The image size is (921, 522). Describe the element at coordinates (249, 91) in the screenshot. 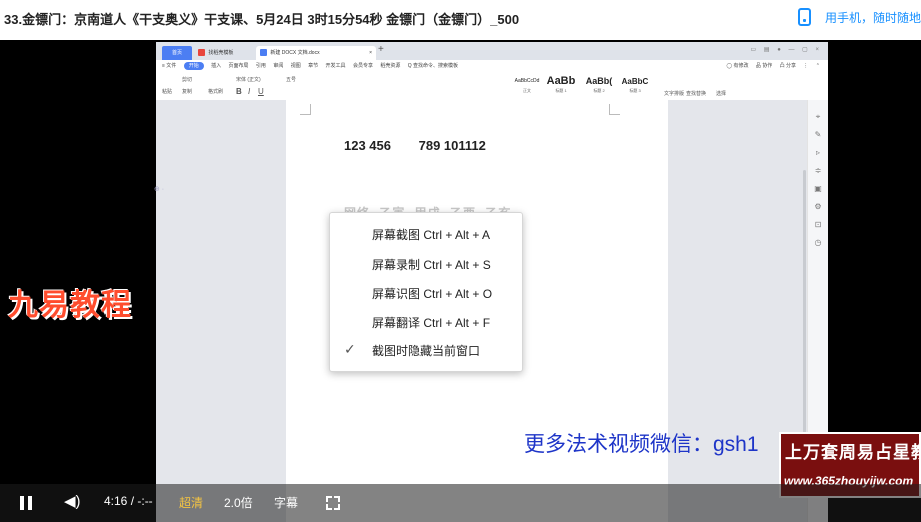

I see `italic-button: I` at that location.